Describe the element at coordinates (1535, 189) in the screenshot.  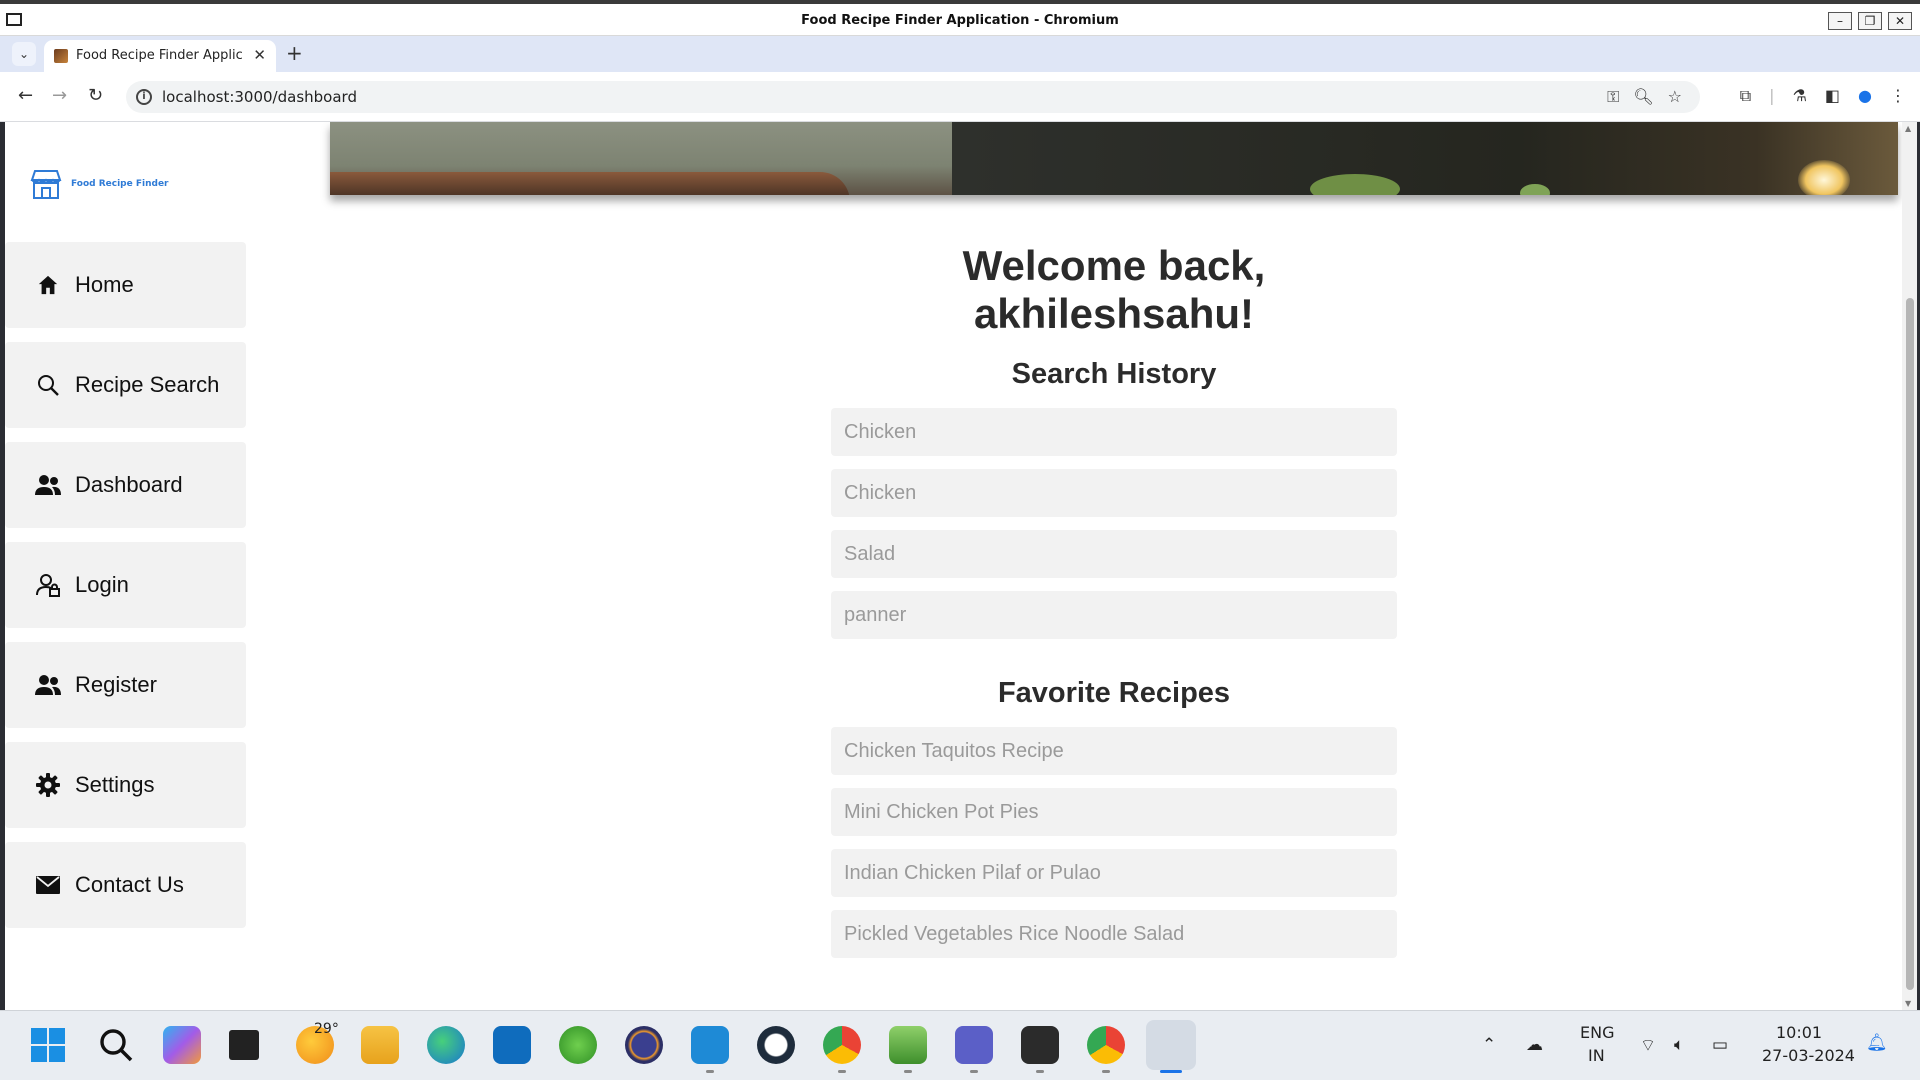
I see `hero-image-herb-small` at that location.